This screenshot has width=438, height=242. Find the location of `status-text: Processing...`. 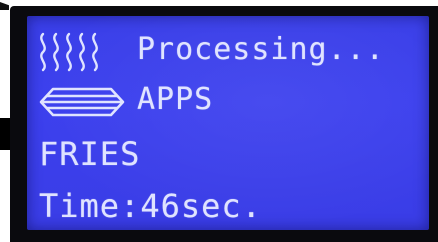

status-text: Processing... is located at coordinates (261, 49).